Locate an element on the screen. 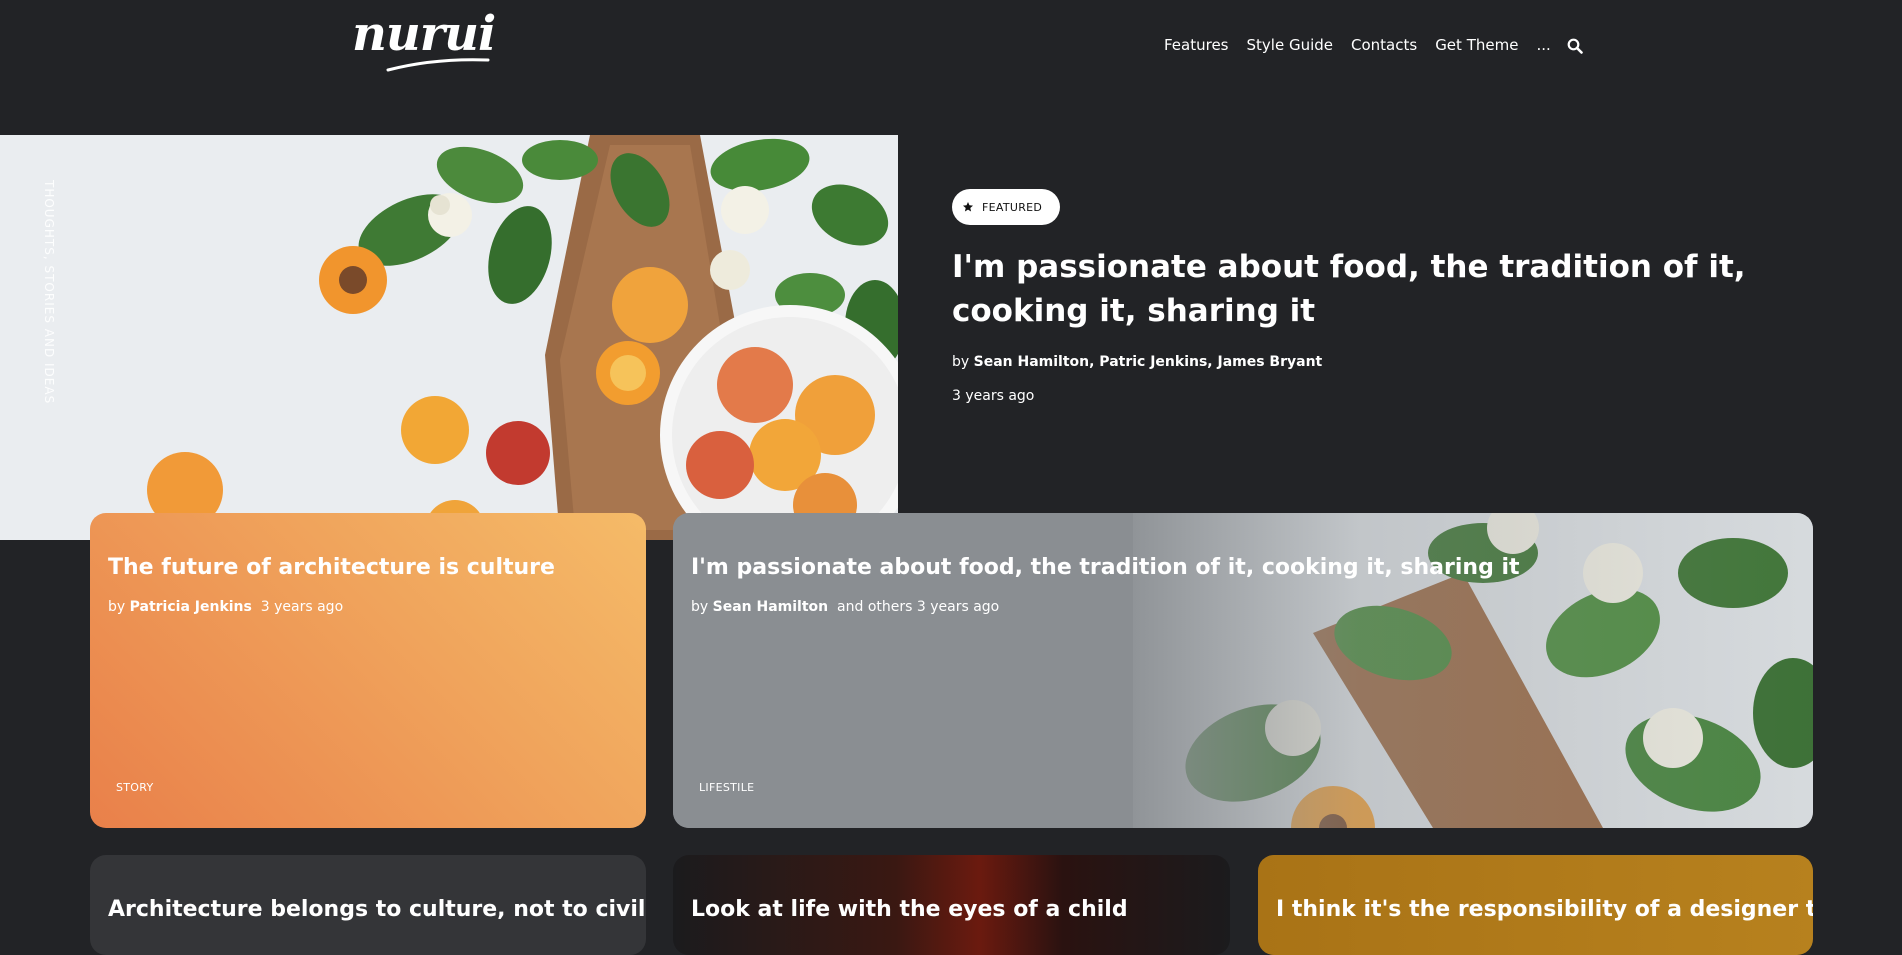  hero-time: 3 years ago is located at coordinates (993, 396).